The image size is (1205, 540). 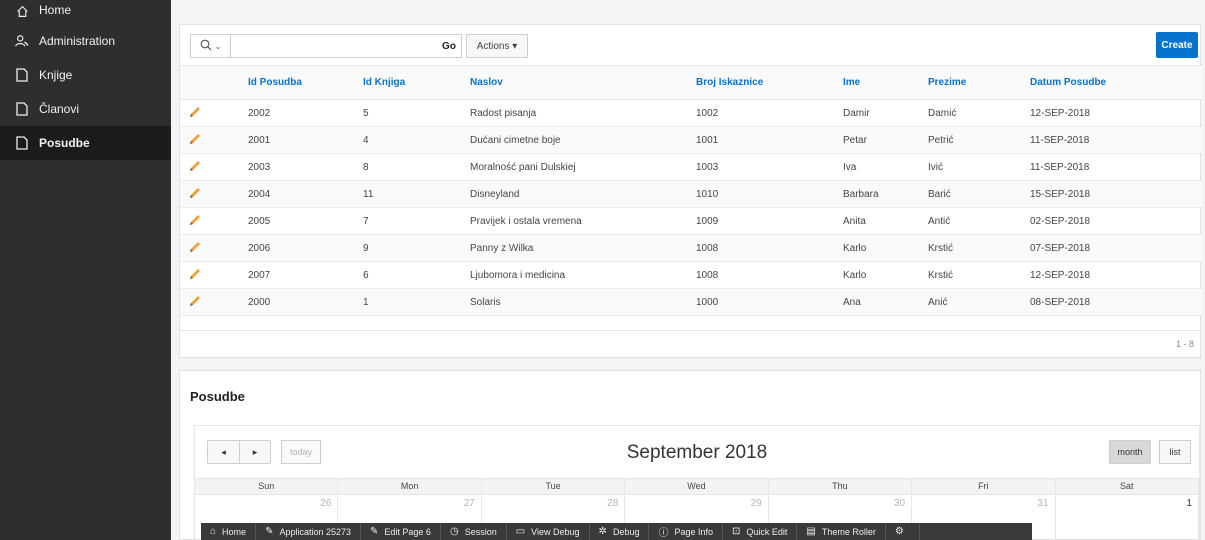 I want to click on table-cell: Dućani cimetne boje, so click(x=575, y=140).